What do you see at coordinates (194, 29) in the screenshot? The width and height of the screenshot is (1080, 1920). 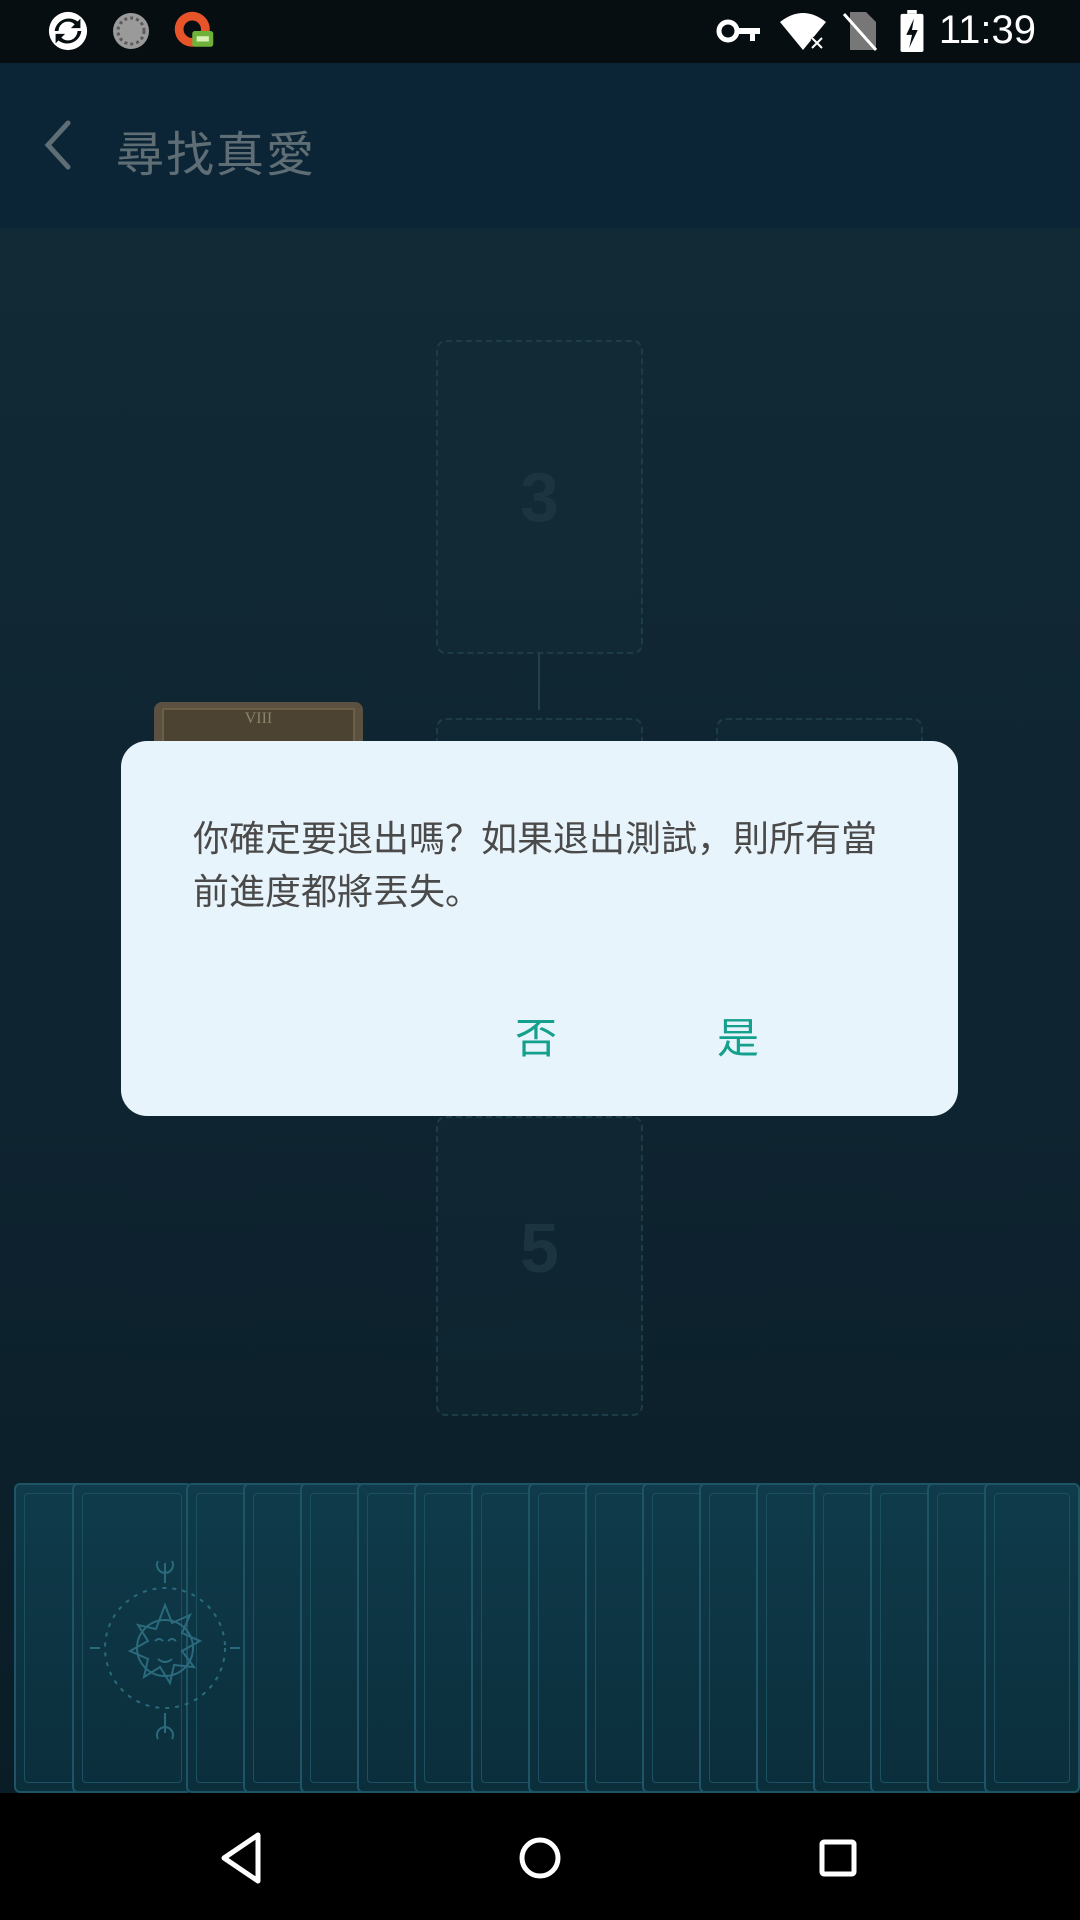 I see `vpn-app-icon` at bounding box center [194, 29].